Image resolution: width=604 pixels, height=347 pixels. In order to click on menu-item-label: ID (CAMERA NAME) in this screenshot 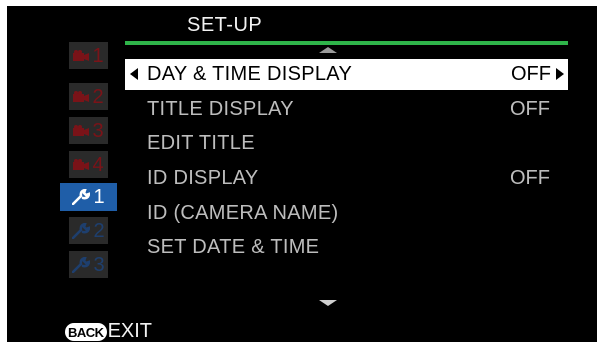, I will do `click(243, 213)`.